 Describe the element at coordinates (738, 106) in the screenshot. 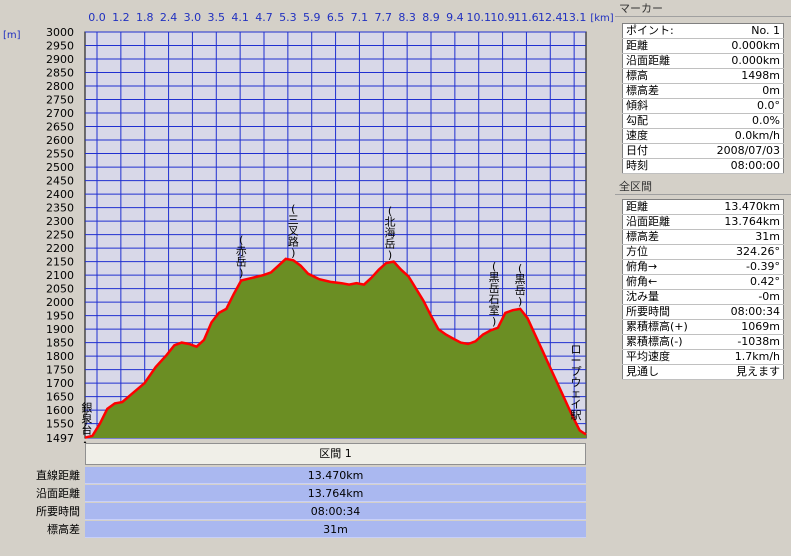

I see `marker-value: 0.0°` at that location.